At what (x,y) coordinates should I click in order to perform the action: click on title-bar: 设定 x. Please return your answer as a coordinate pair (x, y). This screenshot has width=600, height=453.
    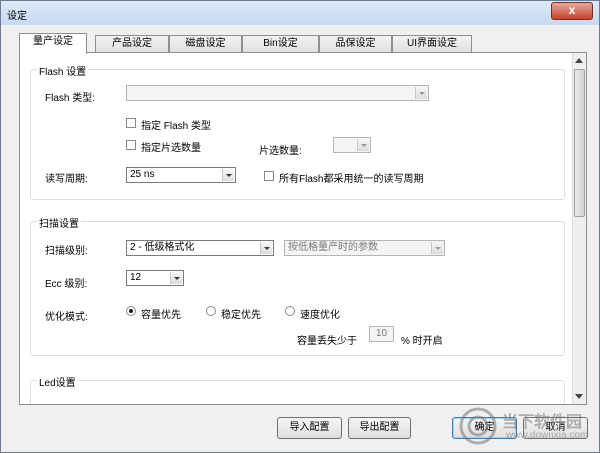
    Looking at the image, I should click on (300, 13).